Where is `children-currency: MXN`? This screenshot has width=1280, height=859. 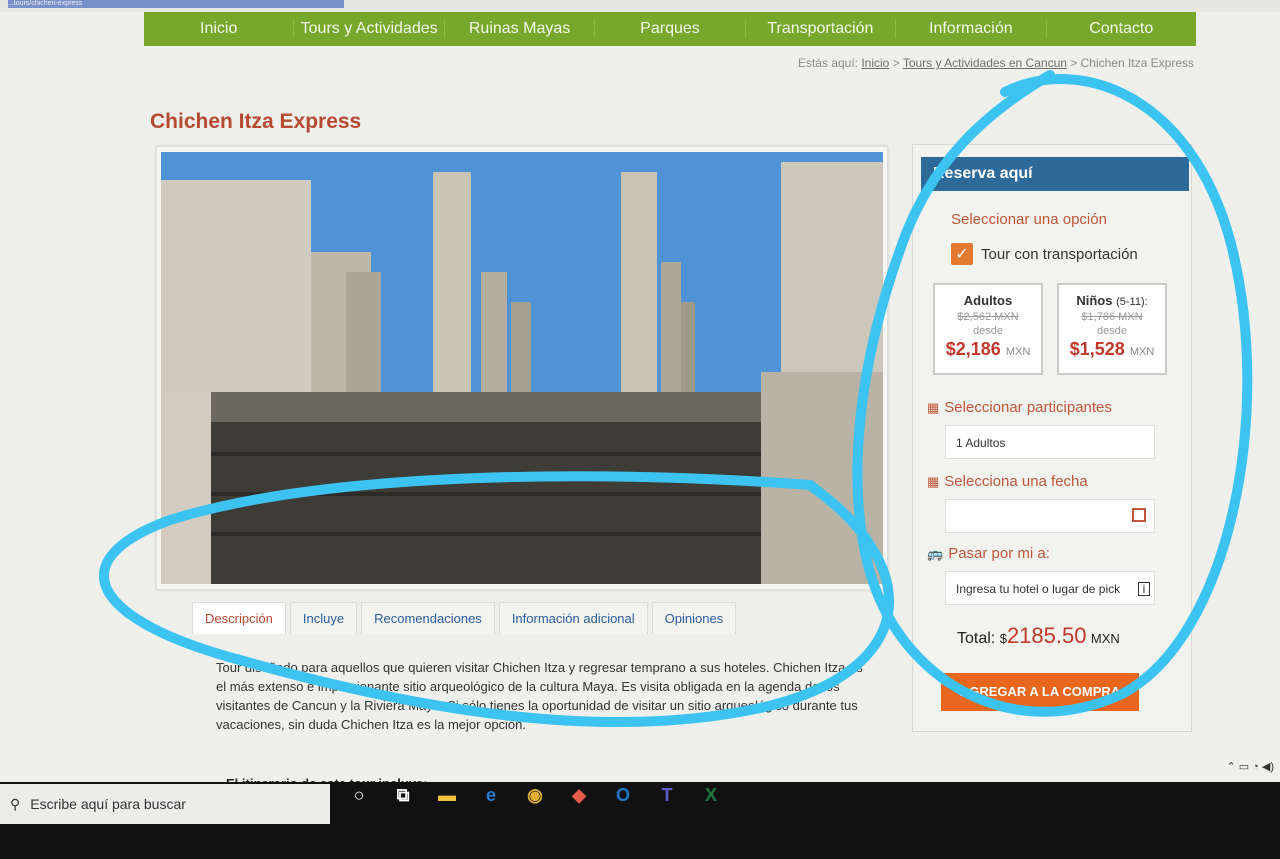
children-currency: MXN is located at coordinates (1142, 352).